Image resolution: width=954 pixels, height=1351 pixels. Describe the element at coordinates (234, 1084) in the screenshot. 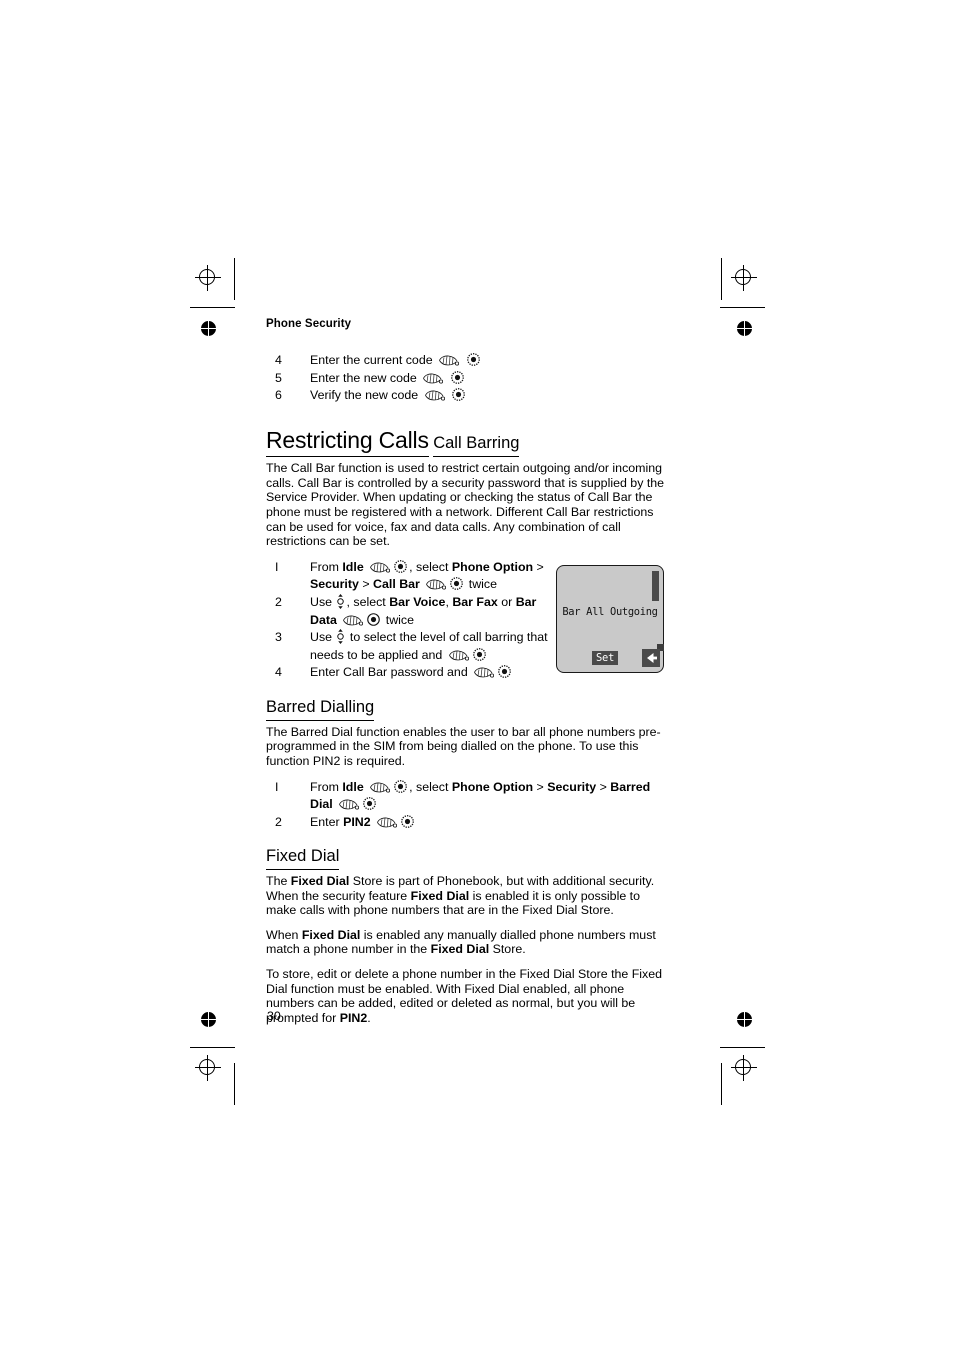

I see `trim-line-left-bottom` at that location.